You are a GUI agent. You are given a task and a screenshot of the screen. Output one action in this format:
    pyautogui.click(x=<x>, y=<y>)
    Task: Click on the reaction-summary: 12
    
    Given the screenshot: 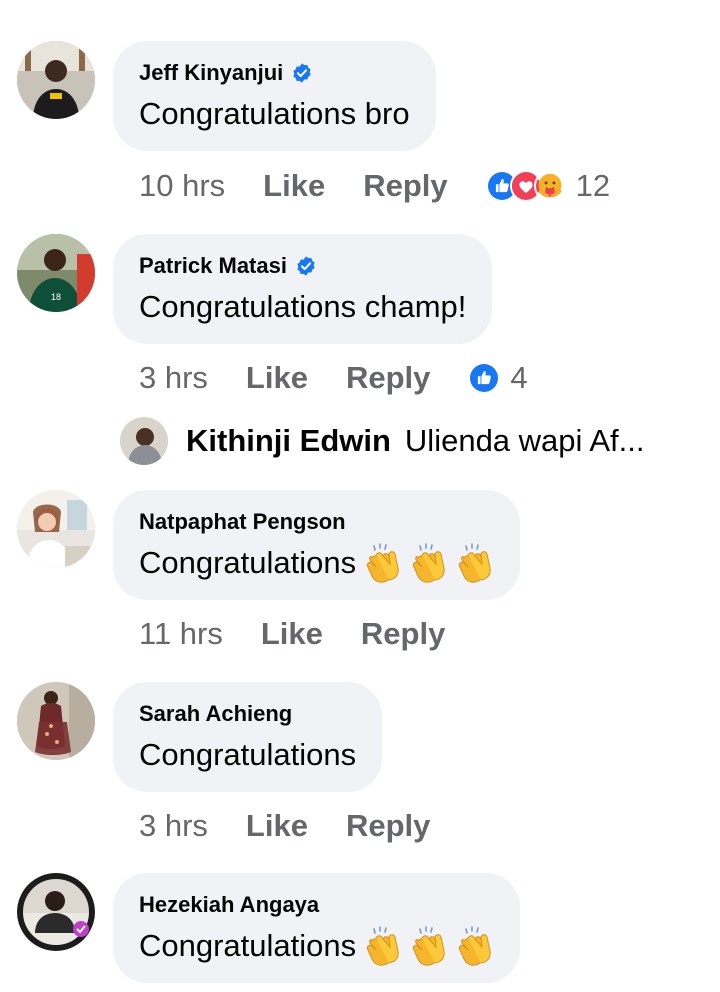 What is the action you would take?
    pyautogui.click(x=548, y=186)
    